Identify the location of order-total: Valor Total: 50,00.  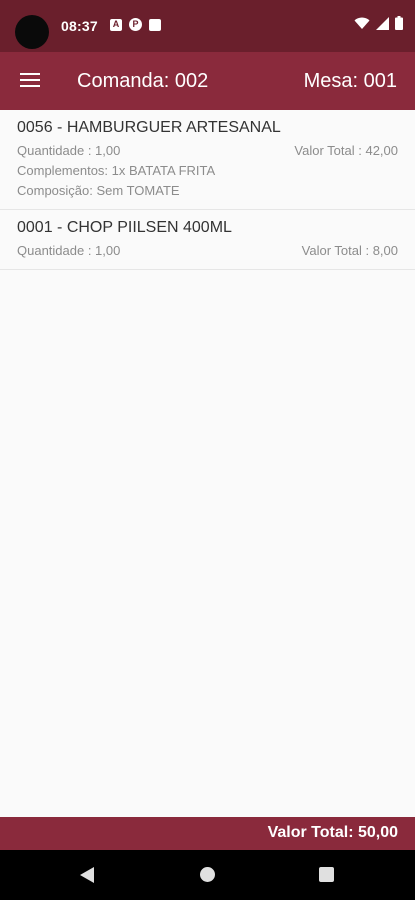
(332, 832).